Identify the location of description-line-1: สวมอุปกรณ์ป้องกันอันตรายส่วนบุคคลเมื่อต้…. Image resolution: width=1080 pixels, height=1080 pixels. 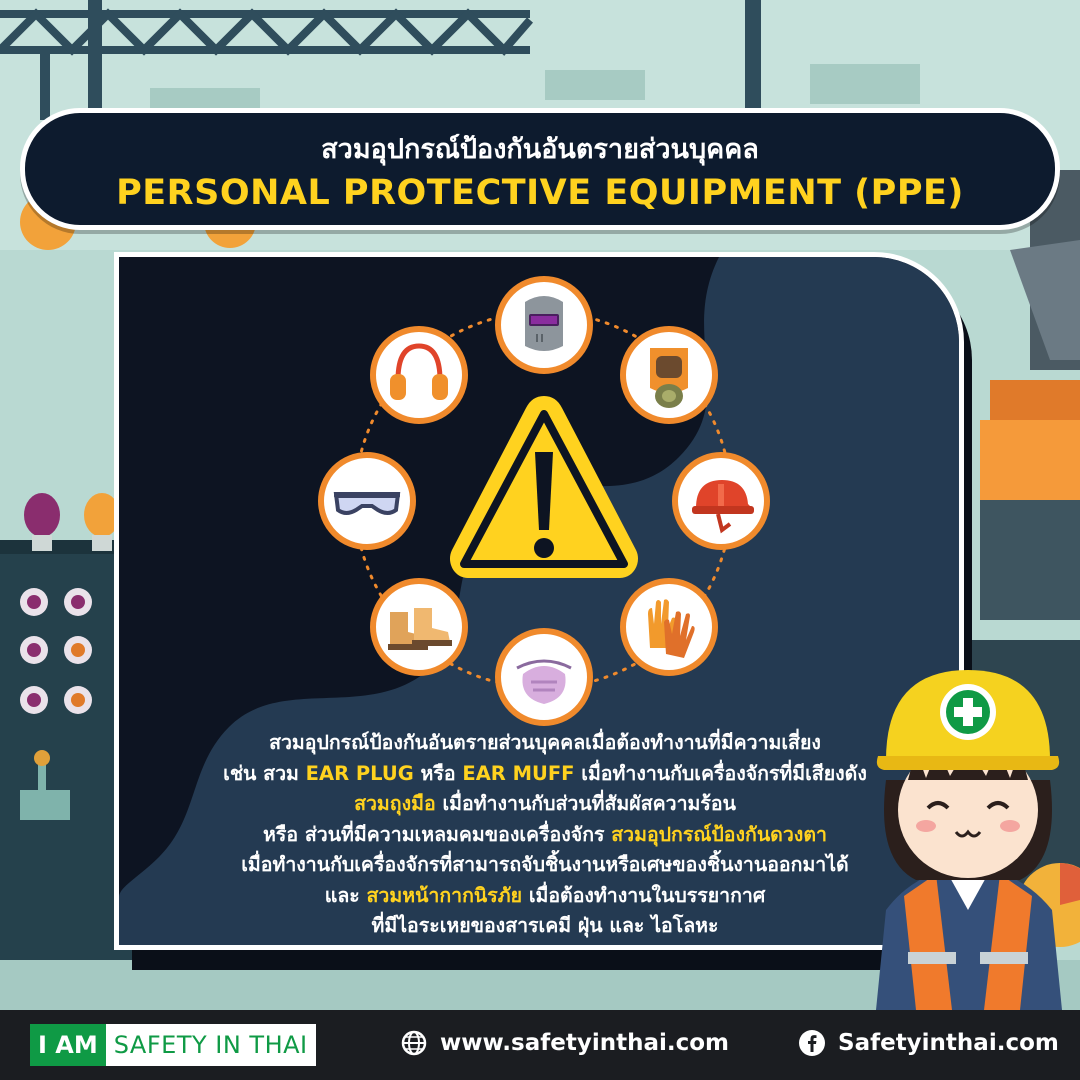
(545, 742).